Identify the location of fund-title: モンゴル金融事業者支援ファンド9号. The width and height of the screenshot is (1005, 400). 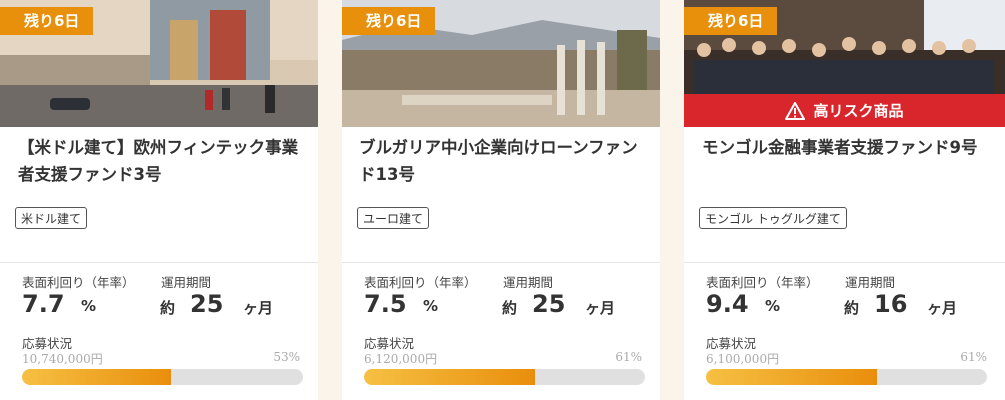
(847, 147).